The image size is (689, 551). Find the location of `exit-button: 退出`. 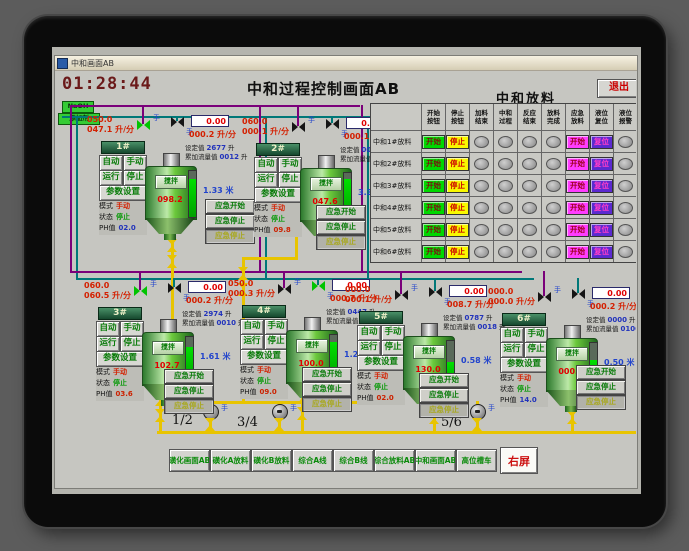

exit-button: 退出 is located at coordinates (616, 88).